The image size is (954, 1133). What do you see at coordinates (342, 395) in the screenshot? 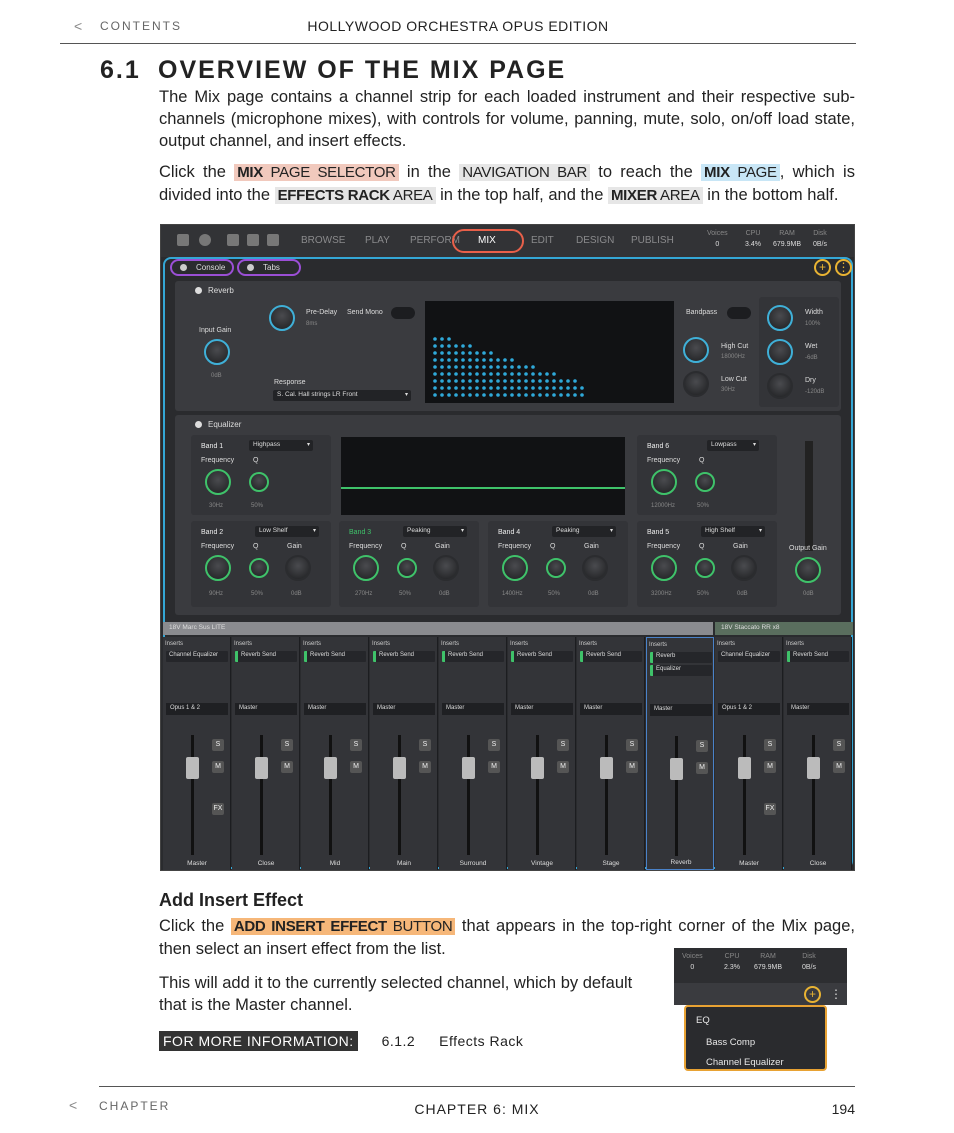
I see `response-dropdown: S. Cal. Hall strings LR Front` at bounding box center [342, 395].